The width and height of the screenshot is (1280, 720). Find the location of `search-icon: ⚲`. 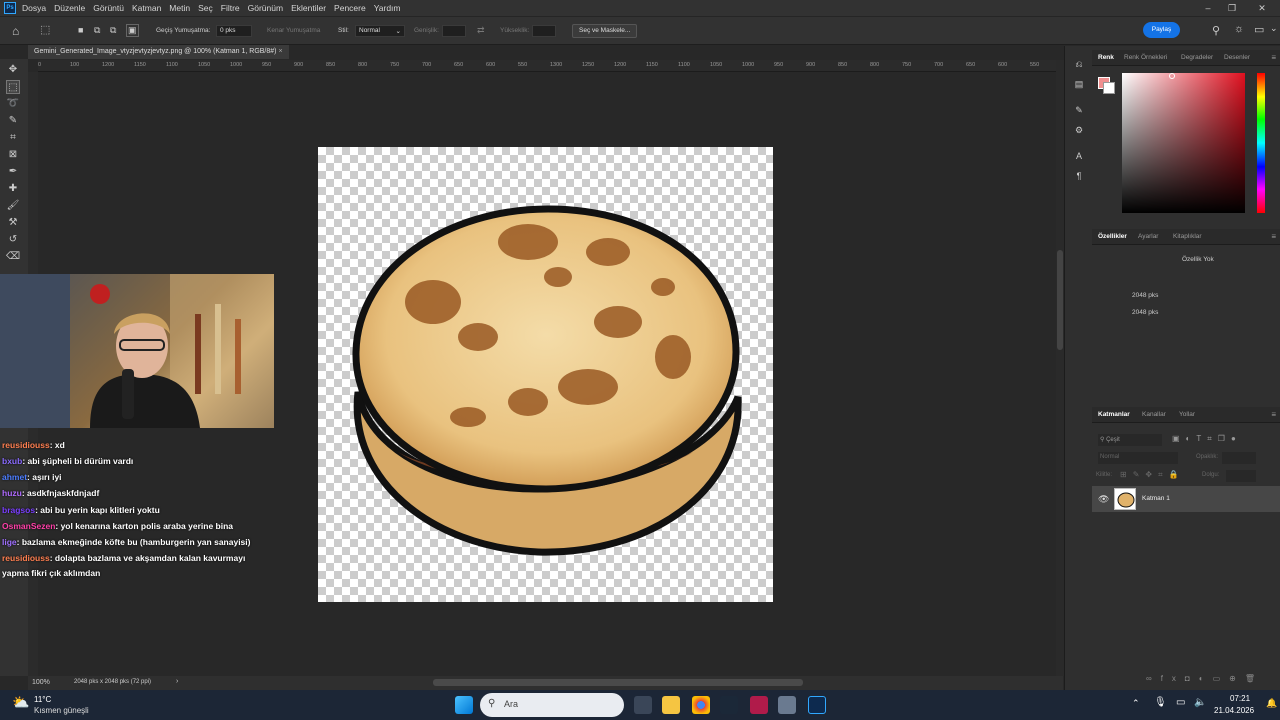

search-icon: ⚲ is located at coordinates (1216, 30).